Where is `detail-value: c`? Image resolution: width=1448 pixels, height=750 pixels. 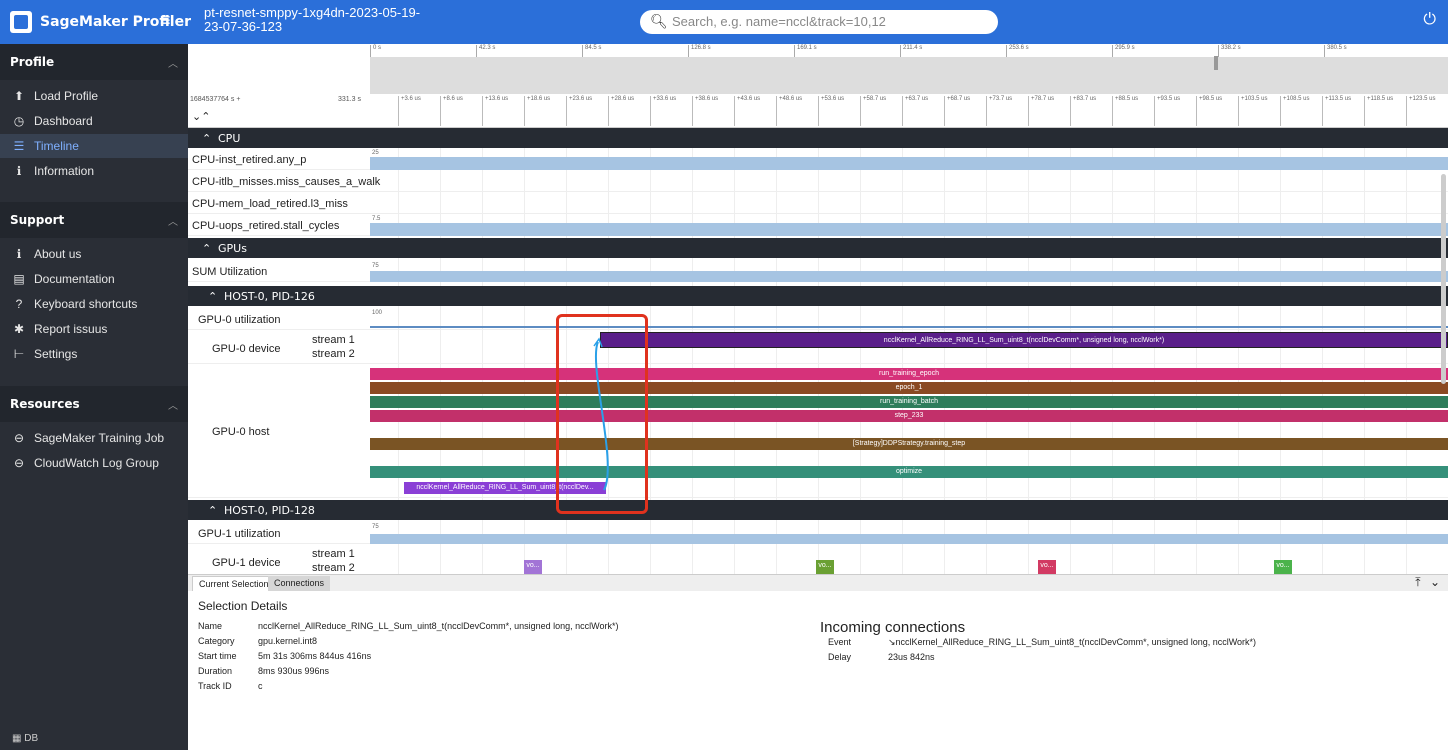
detail-value: c is located at coordinates (260, 686).